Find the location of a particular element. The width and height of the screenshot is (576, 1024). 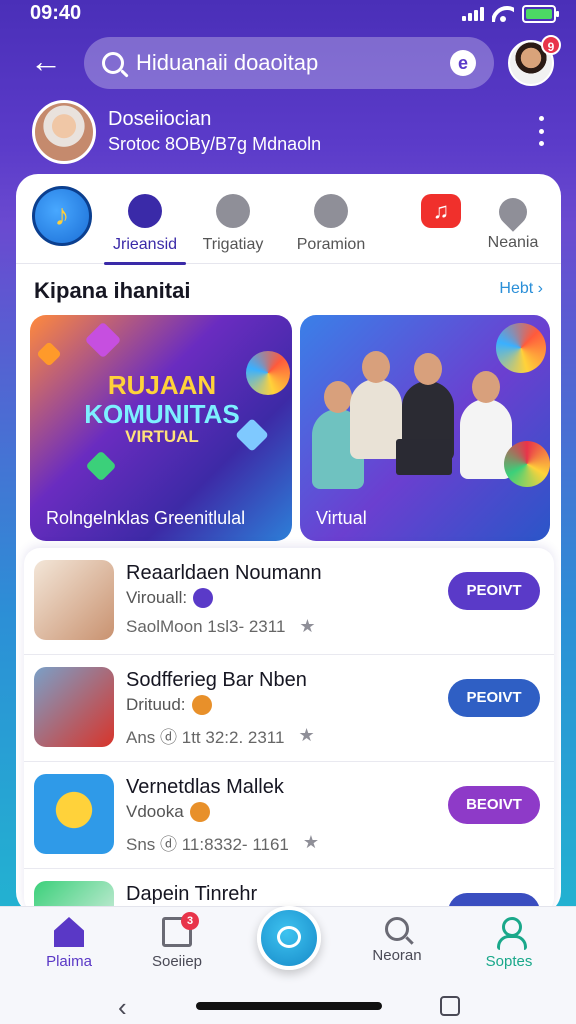

house-icon: 3 is located at coordinates (180, 929).